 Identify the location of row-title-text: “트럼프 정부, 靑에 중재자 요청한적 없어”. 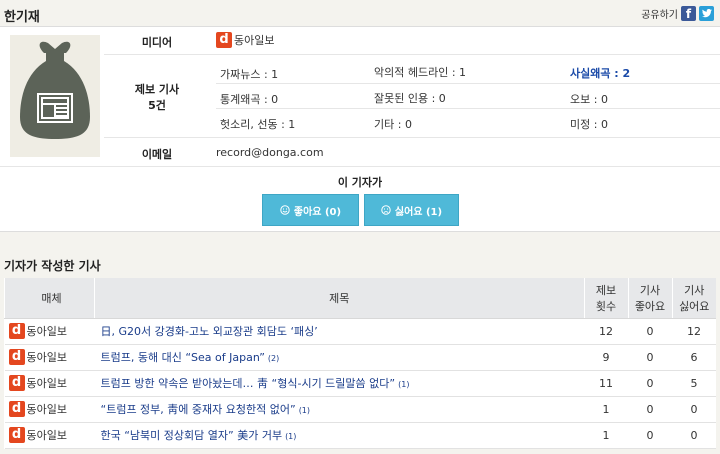
(198, 409).